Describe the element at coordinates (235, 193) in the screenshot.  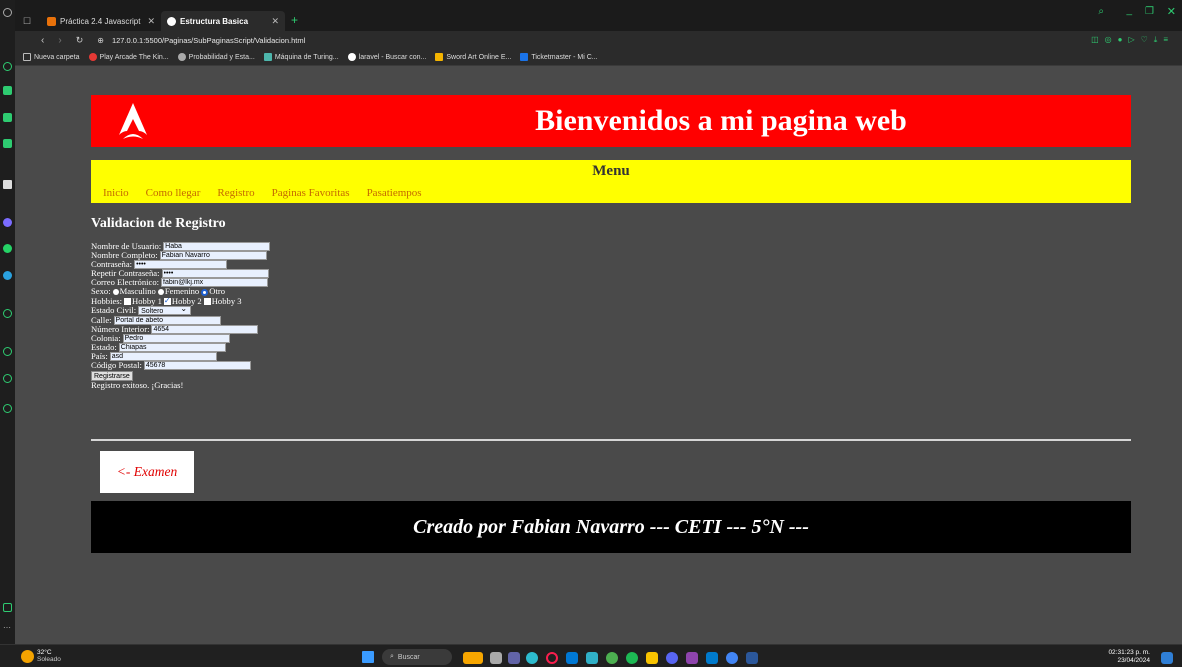
I see `menu-link-registro: Registro` at that location.